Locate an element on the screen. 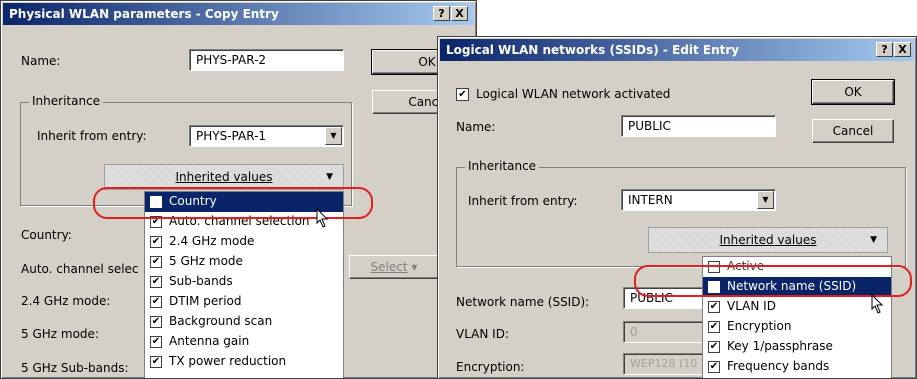 The image size is (917, 379). menu-item-label: Sub-bands is located at coordinates (201, 281).